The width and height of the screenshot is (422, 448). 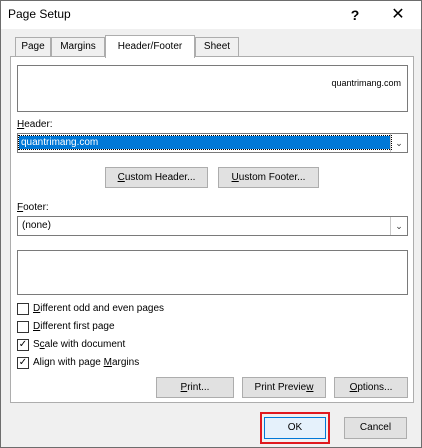 What do you see at coordinates (86, 362) in the screenshot?
I see `align-with-margins-label: Align with page Margins` at bounding box center [86, 362].